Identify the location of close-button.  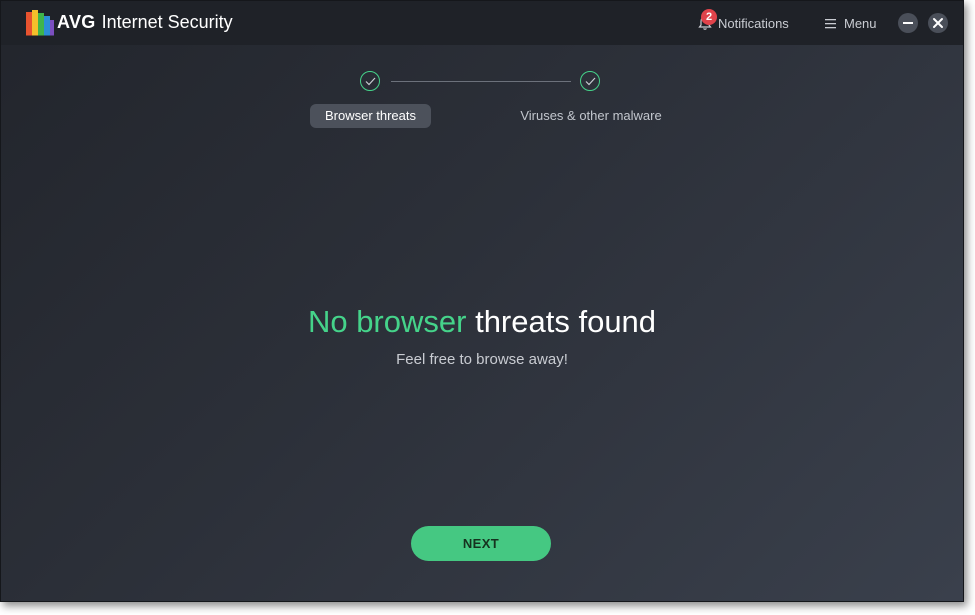
(938, 23).